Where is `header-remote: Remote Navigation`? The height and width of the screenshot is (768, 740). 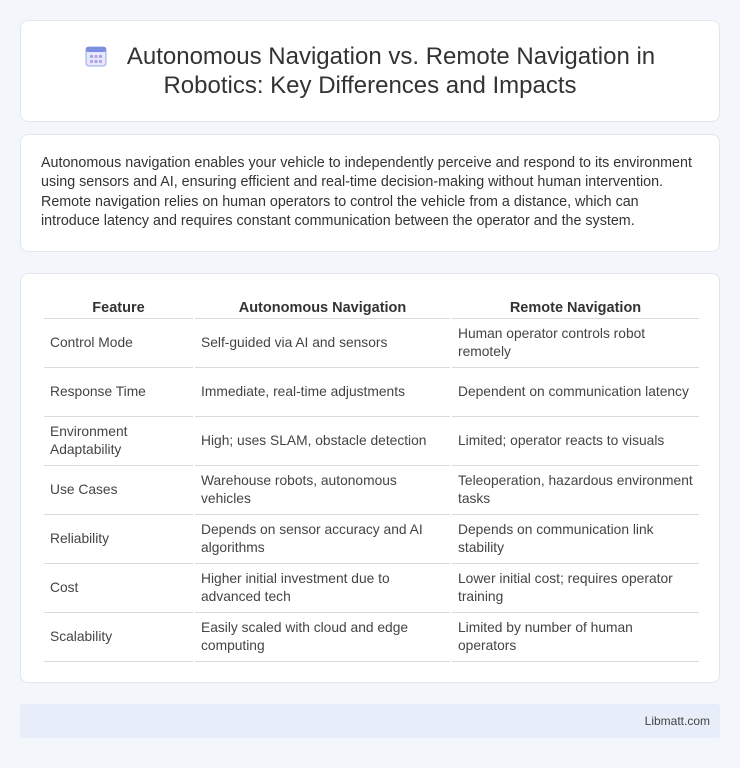
header-remote: Remote Navigation is located at coordinates (575, 306).